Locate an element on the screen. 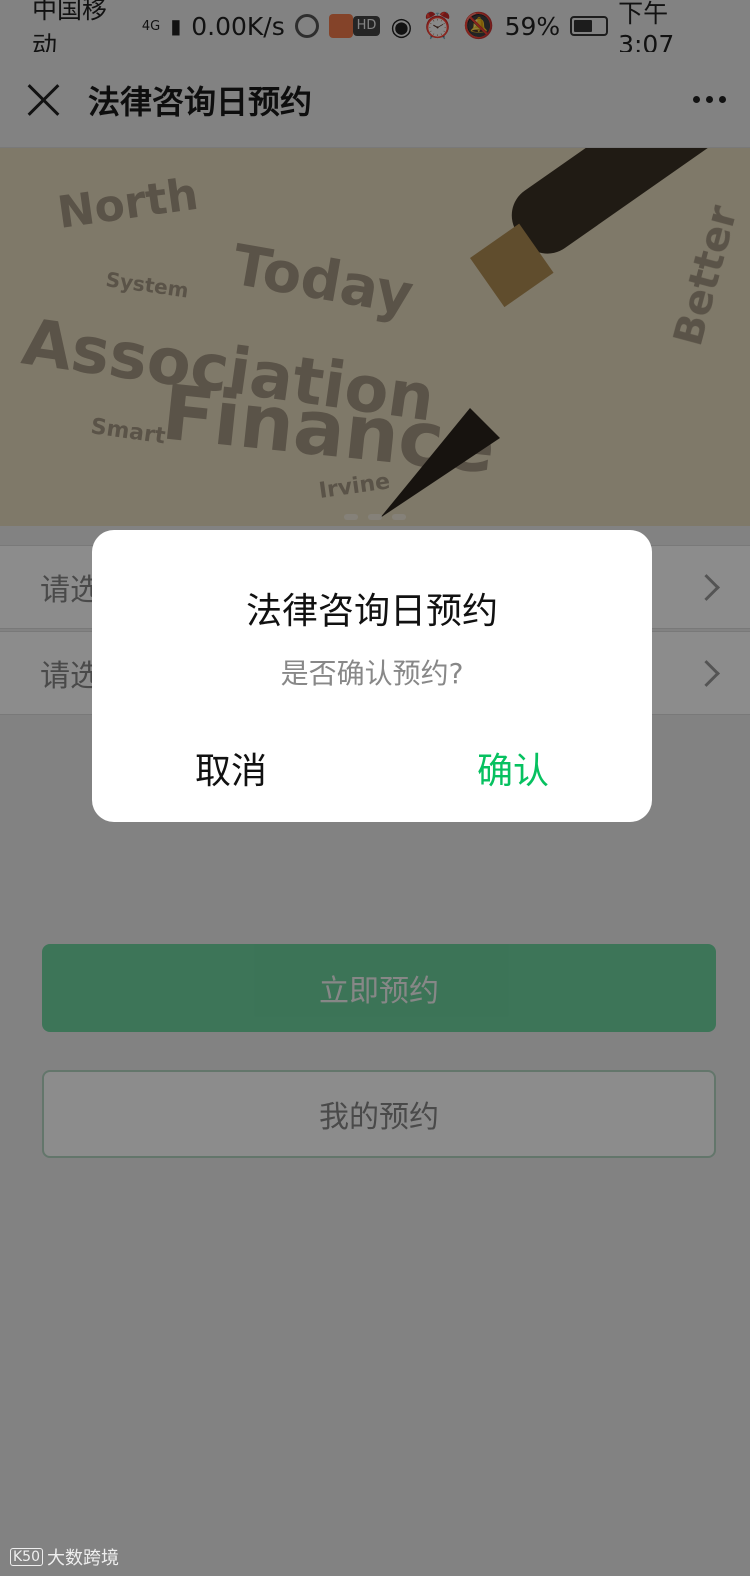 Image resolution: width=750 pixels, height=1576 pixels. watermark: K50 大数跨境 is located at coordinates (64, 1557).